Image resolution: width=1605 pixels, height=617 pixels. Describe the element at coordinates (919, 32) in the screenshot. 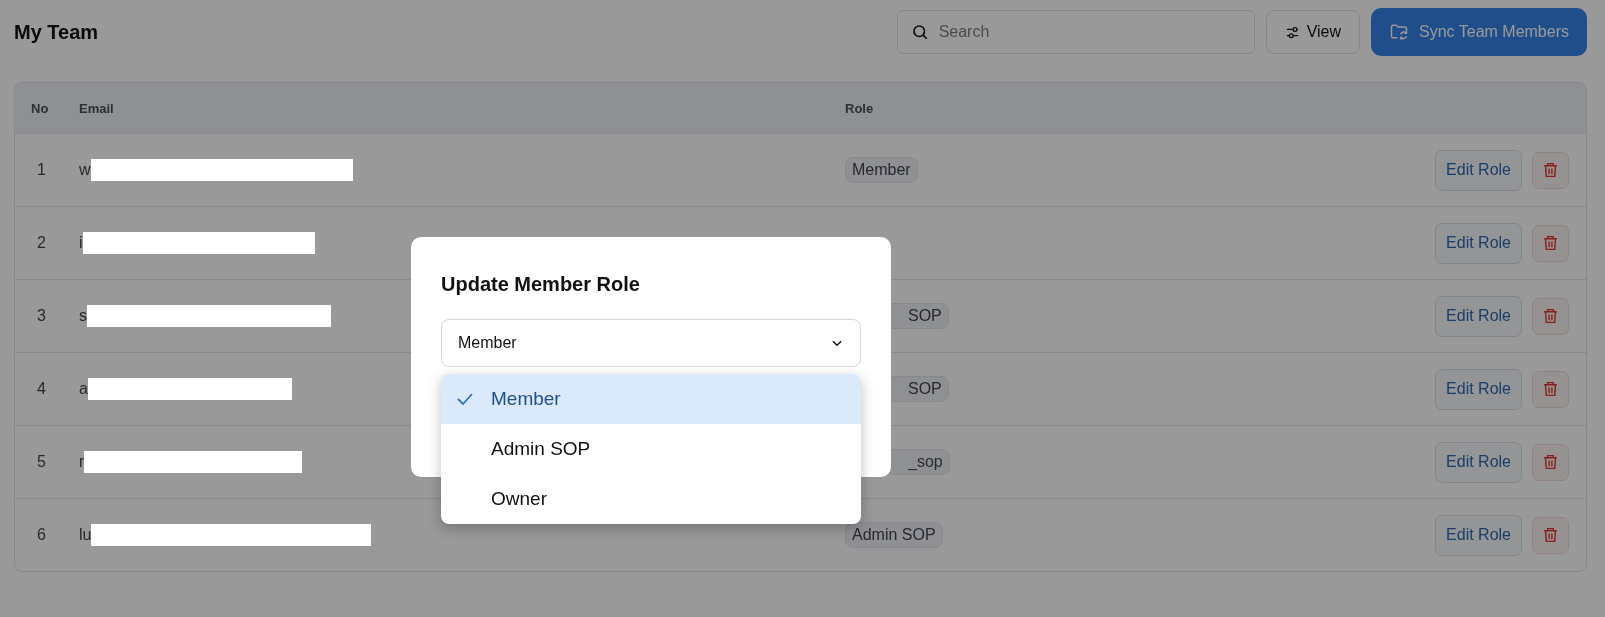

I see `search-icon` at that location.